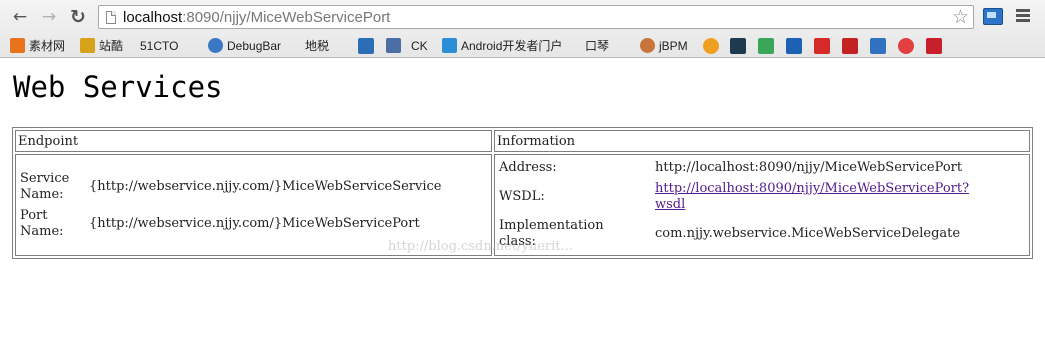 This screenshot has height=357, width=1045. Describe the element at coordinates (522, 196) in the screenshot. I see `wsdl-label: WSDL:` at that location.